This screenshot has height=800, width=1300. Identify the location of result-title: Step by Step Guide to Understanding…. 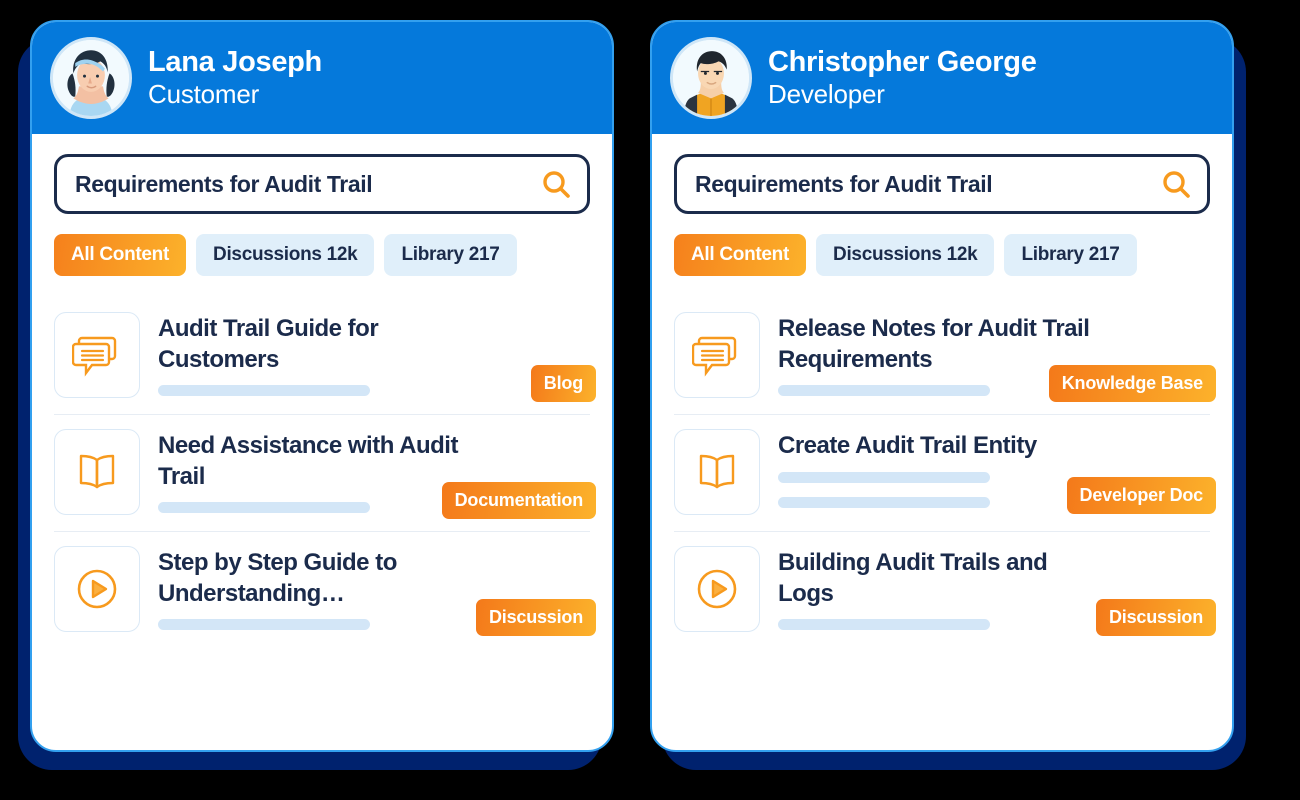
(323, 578).